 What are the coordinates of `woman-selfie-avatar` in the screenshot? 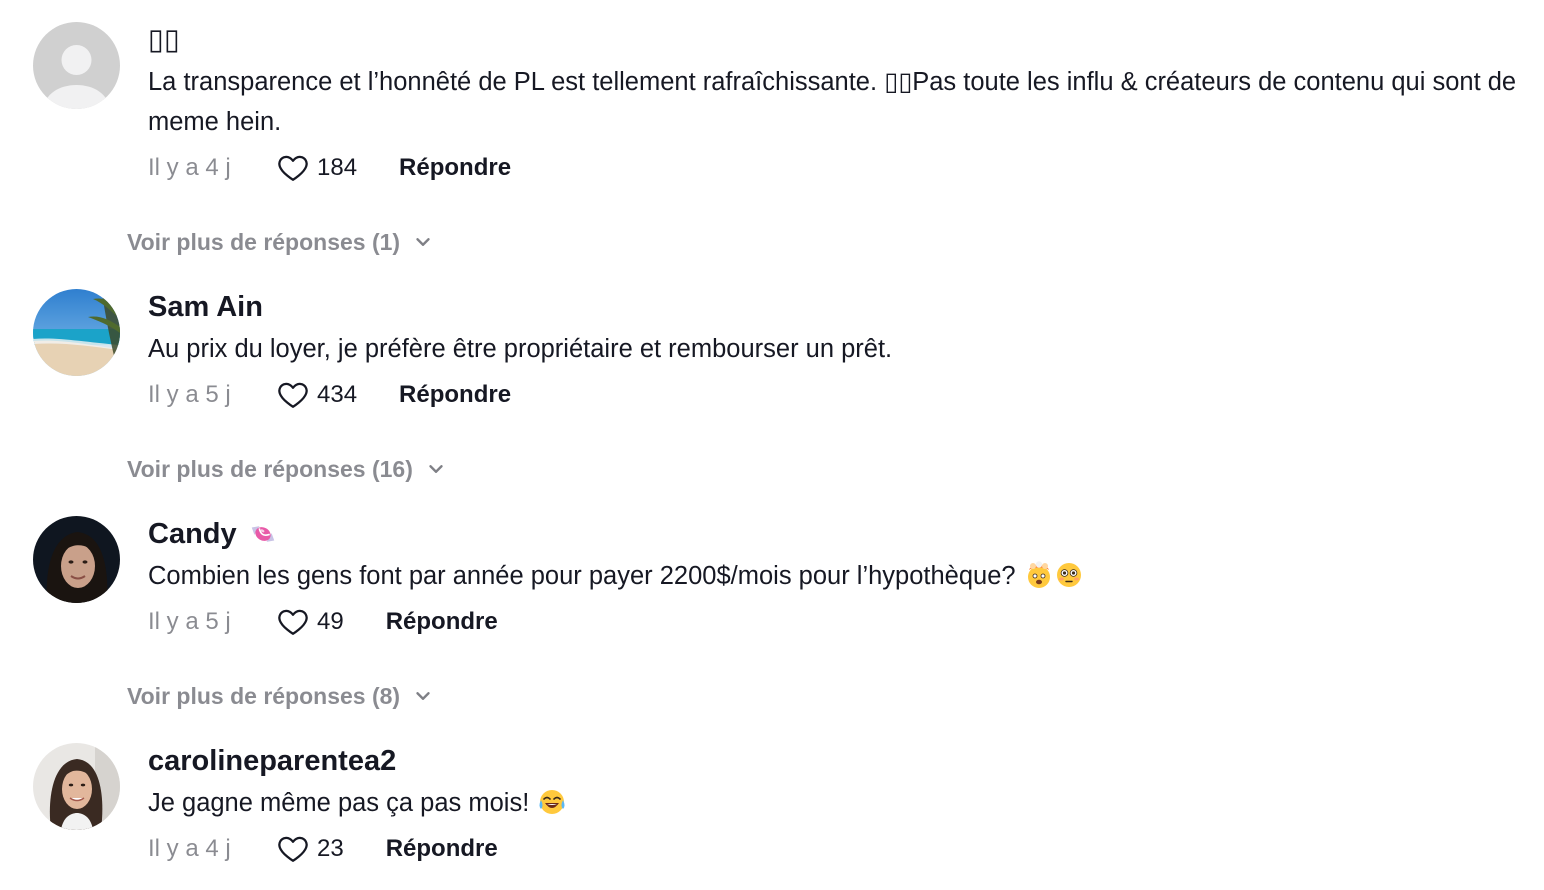 It's located at (76, 559).